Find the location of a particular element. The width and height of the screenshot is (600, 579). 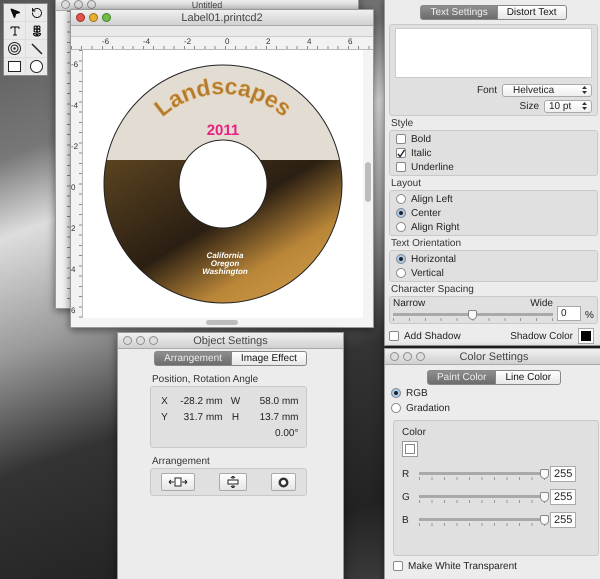

option-label: Add Shadow is located at coordinates (432, 336).